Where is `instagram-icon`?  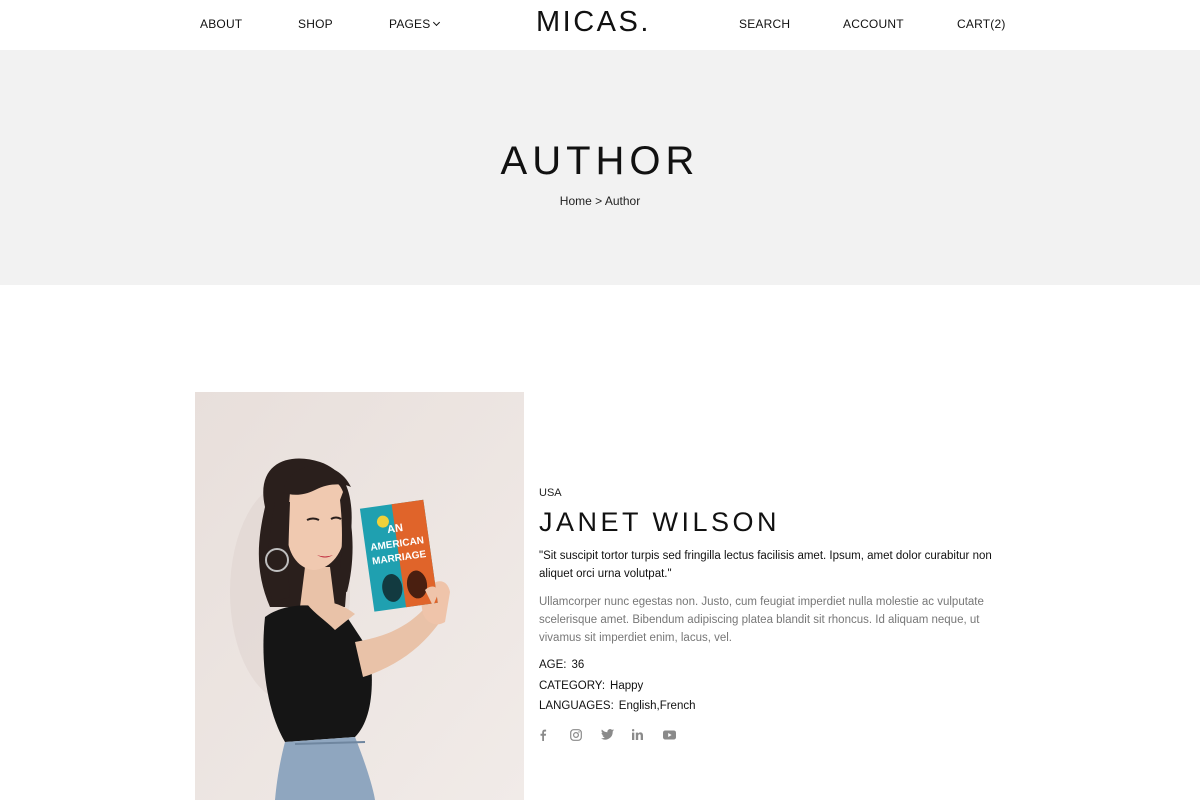 instagram-icon is located at coordinates (585, 735).